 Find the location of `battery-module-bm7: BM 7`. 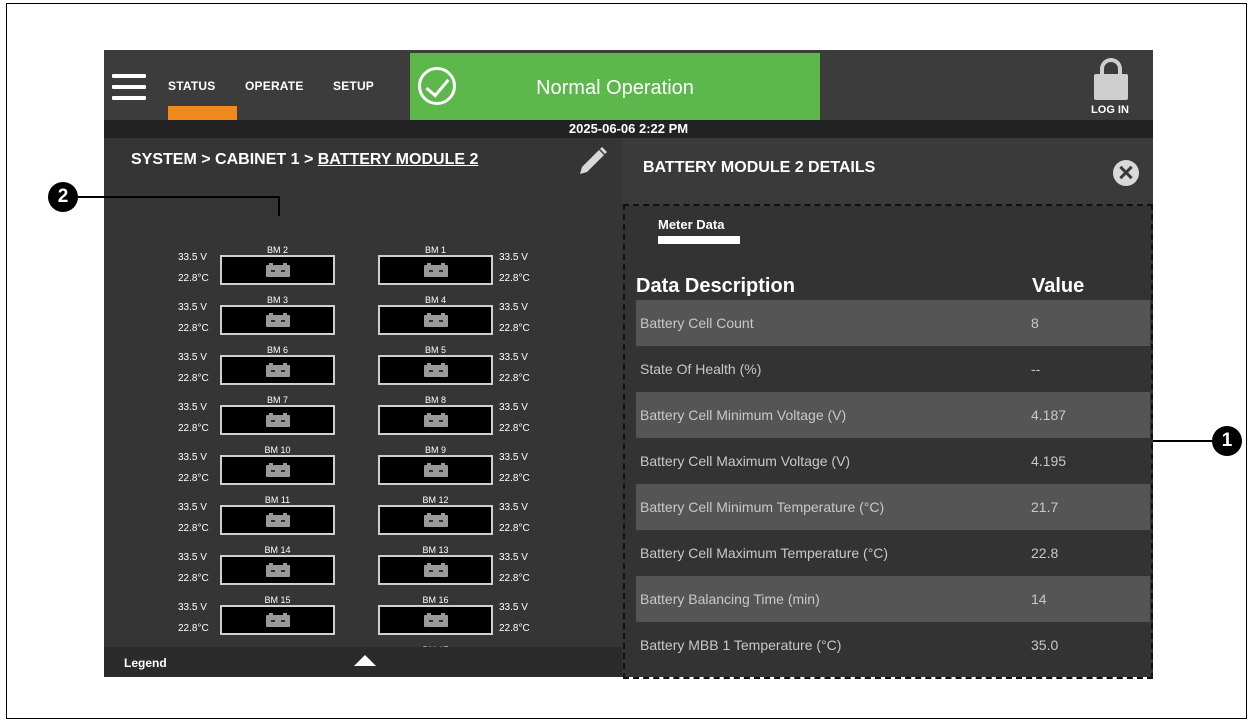

battery-module-bm7: BM 7 is located at coordinates (277, 415).